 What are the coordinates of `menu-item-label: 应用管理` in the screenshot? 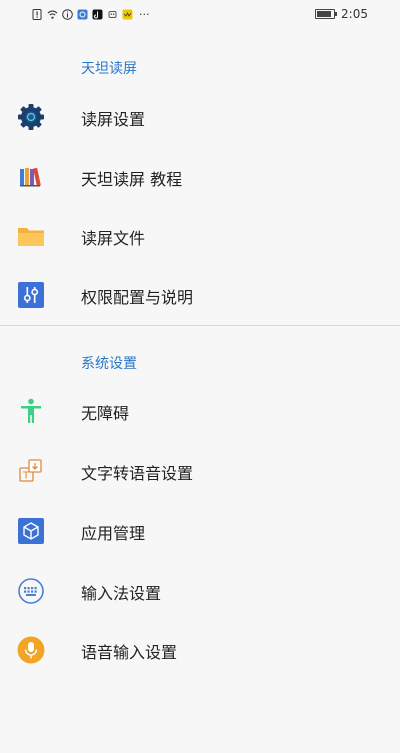 It's located at (113, 533).